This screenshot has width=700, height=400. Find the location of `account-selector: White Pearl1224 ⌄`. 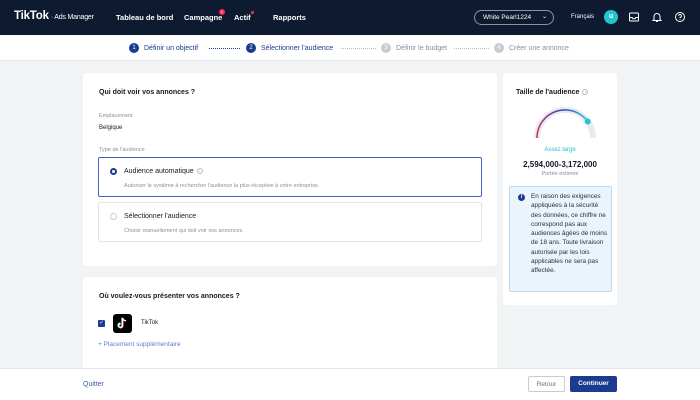

account-selector: White Pearl1224 ⌄ is located at coordinates (514, 17).